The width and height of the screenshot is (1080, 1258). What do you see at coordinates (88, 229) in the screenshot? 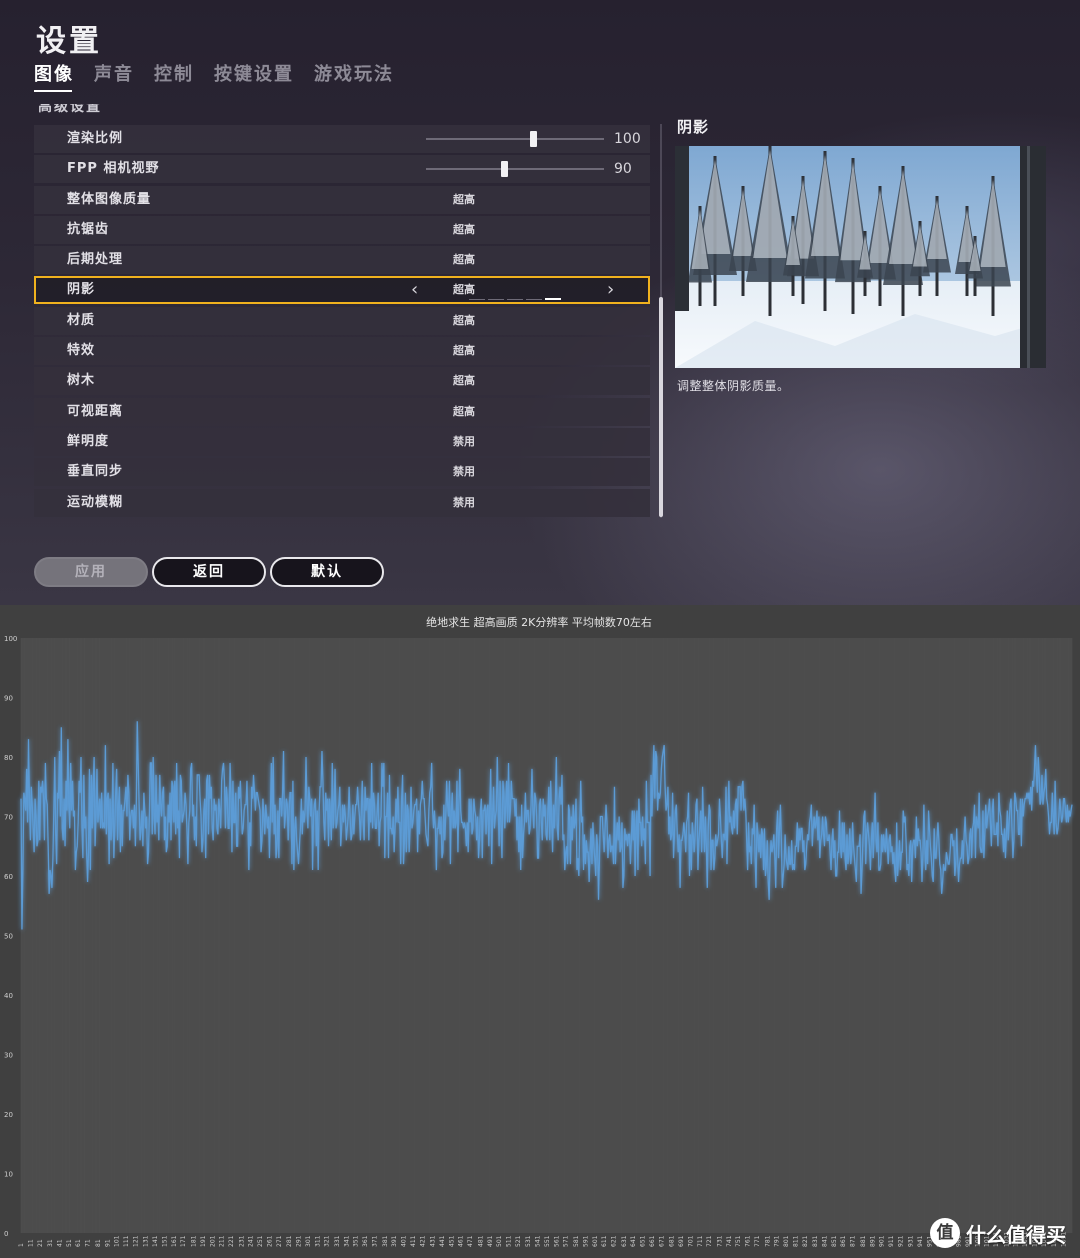
I see `setting-label: 抗锯齿` at bounding box center [88, 229].